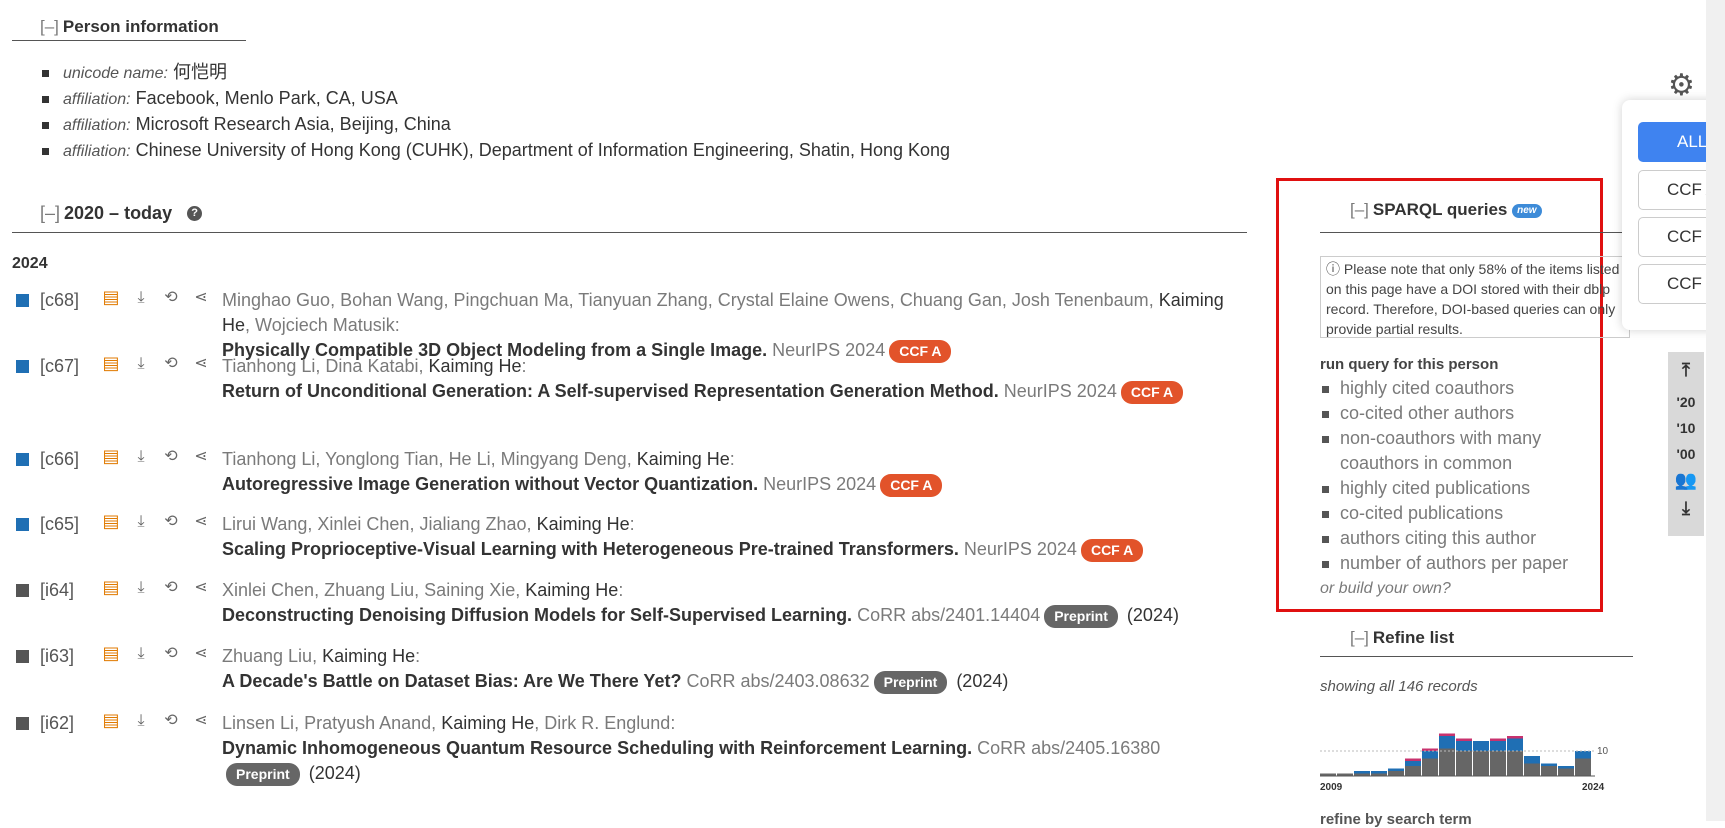 The width and height of the screenshot is (1725, 828). Describe the element at coordinates (1686, 428) in the screenshot. I see `jump-2010-link: '10` at that location.